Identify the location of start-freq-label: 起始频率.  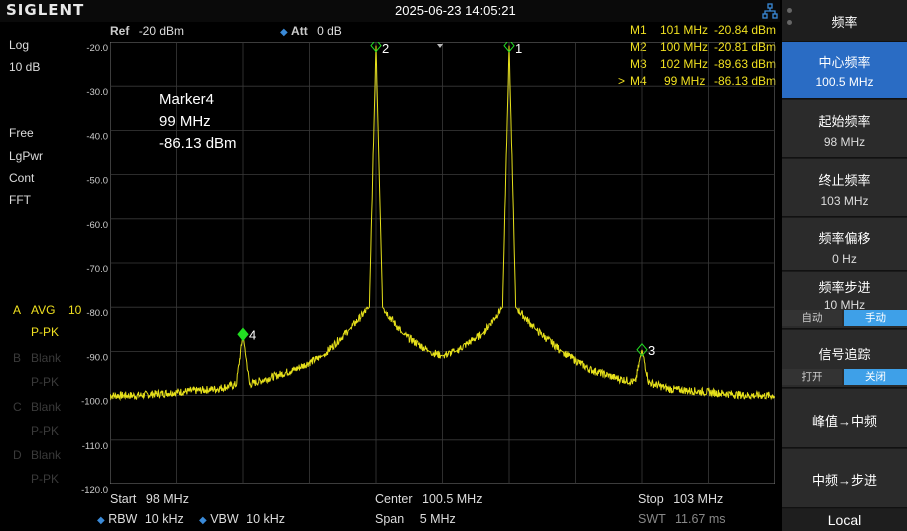
(844, 121).